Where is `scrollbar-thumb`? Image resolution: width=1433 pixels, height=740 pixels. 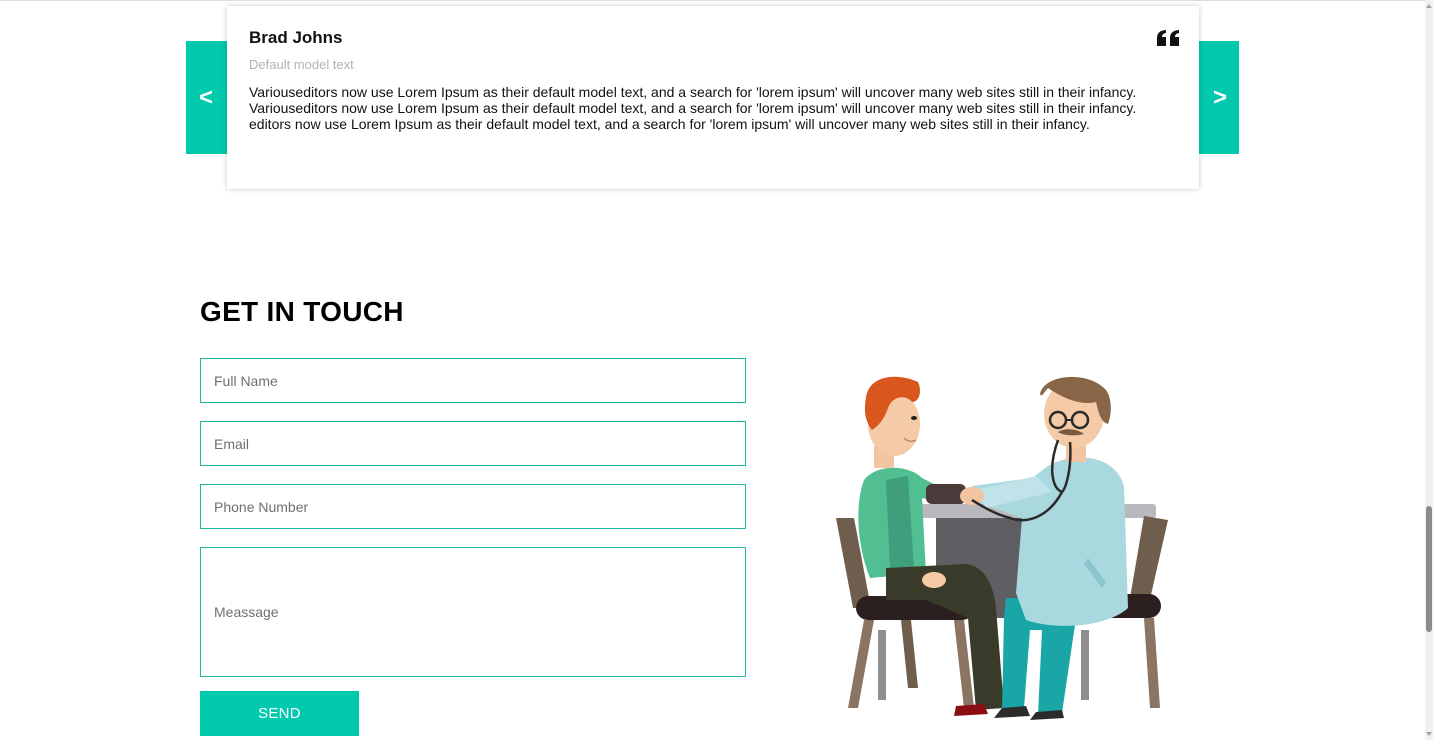
scrollbar-thumb is located at coordinates (1429, 569).